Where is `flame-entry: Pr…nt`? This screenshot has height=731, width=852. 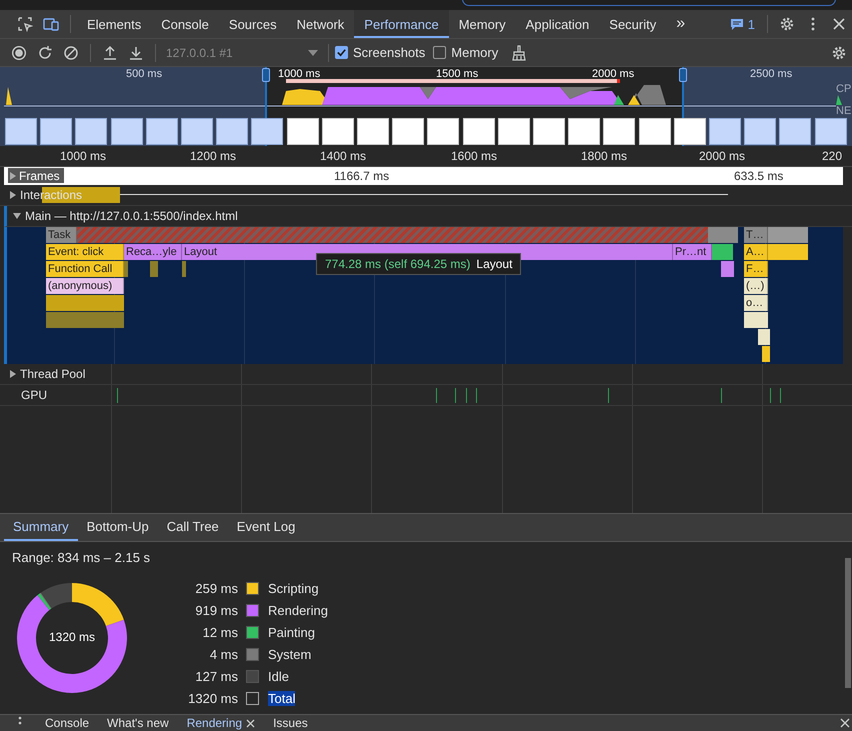 flame-entry: Pr…nt is located at coordinates (692, 252).